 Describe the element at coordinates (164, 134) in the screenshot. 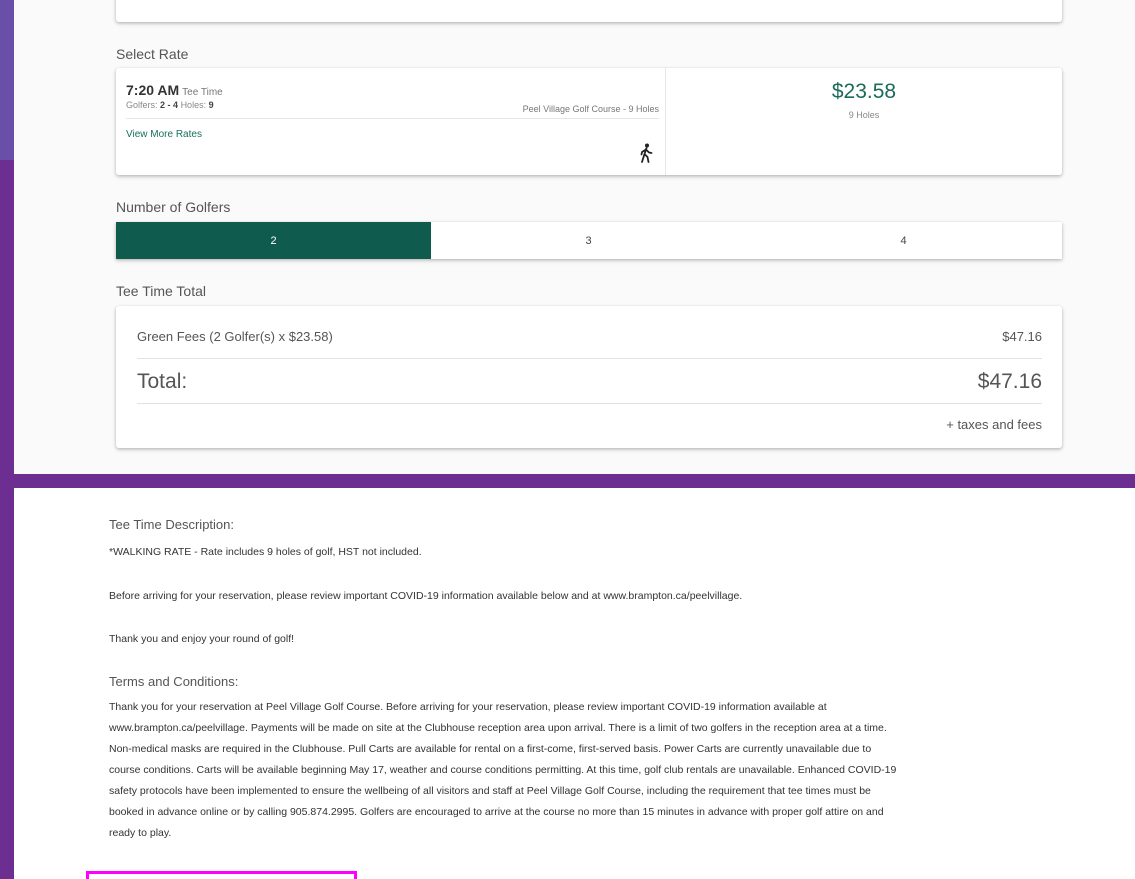

I see `view-more-rates-link: View More Rates` at that location.